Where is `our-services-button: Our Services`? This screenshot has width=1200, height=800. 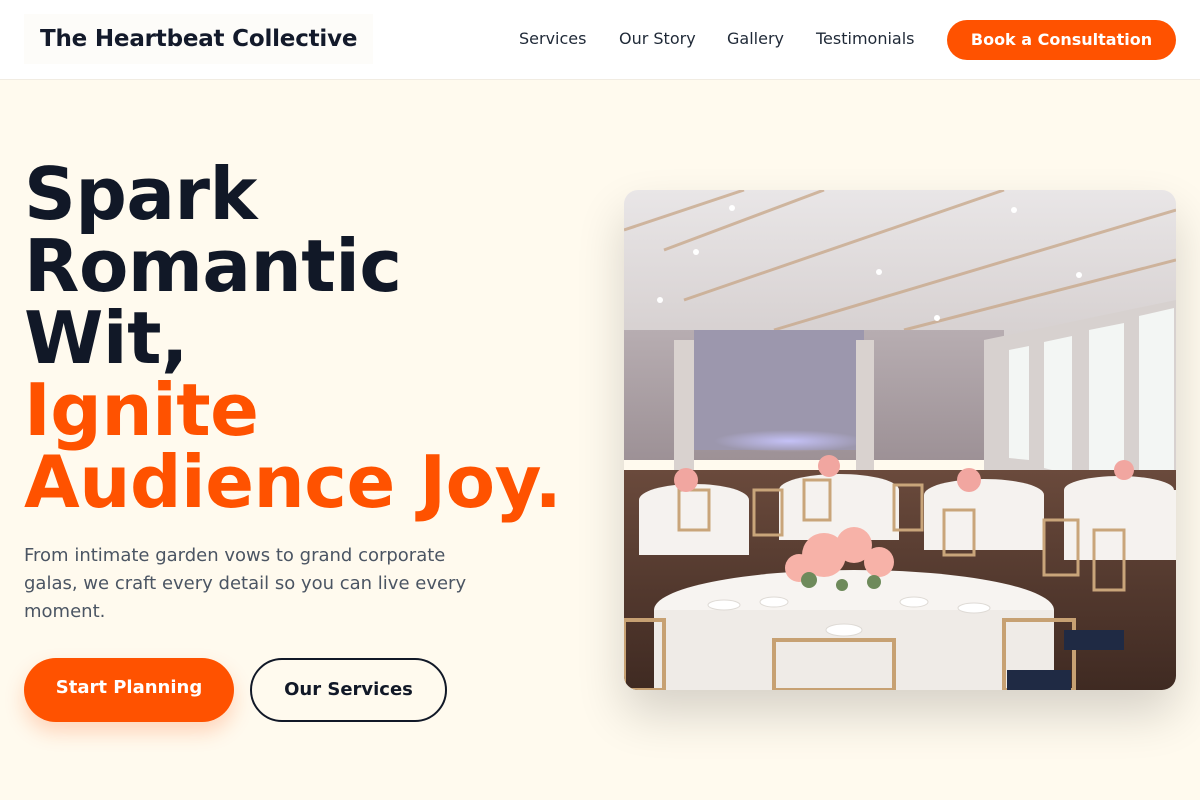
our-services-button: Our Services is located at coordinates (348, 690).